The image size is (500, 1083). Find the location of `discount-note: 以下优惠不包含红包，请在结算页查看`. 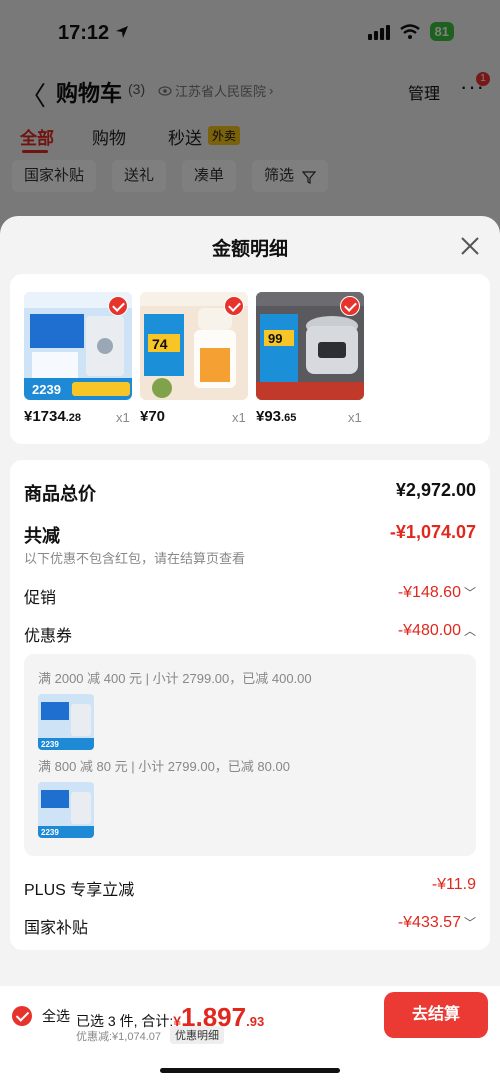

discount-note: 以下优惠不包含红包，请在结算页查看 is located at coordinates (135, 558).